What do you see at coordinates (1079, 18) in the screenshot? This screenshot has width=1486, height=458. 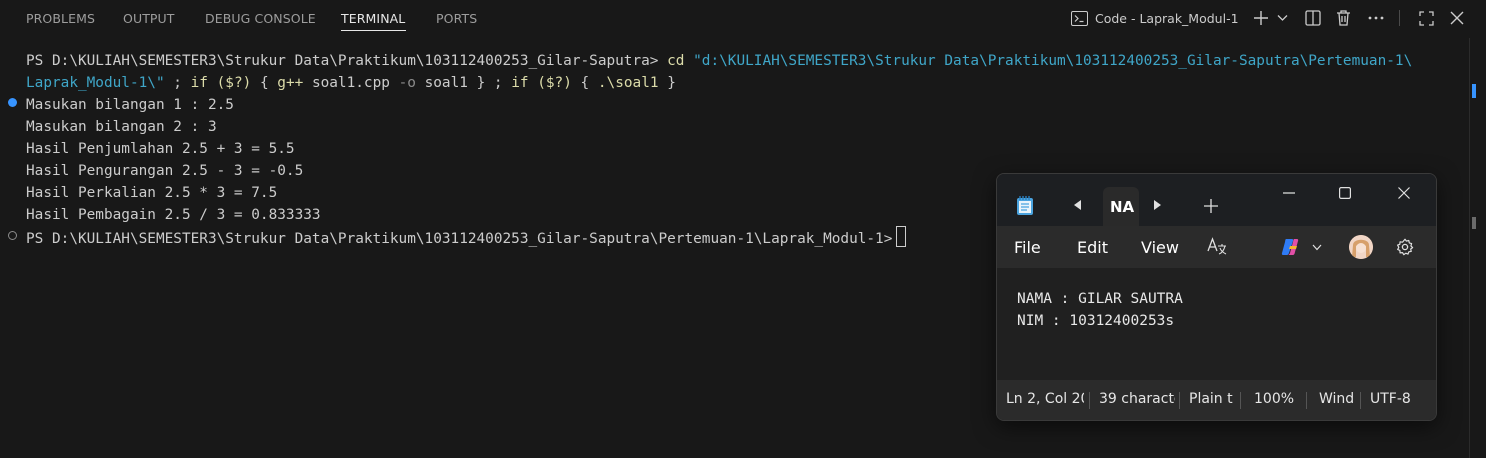 I see `terminal-icon` at bounding box center [1079, 18].